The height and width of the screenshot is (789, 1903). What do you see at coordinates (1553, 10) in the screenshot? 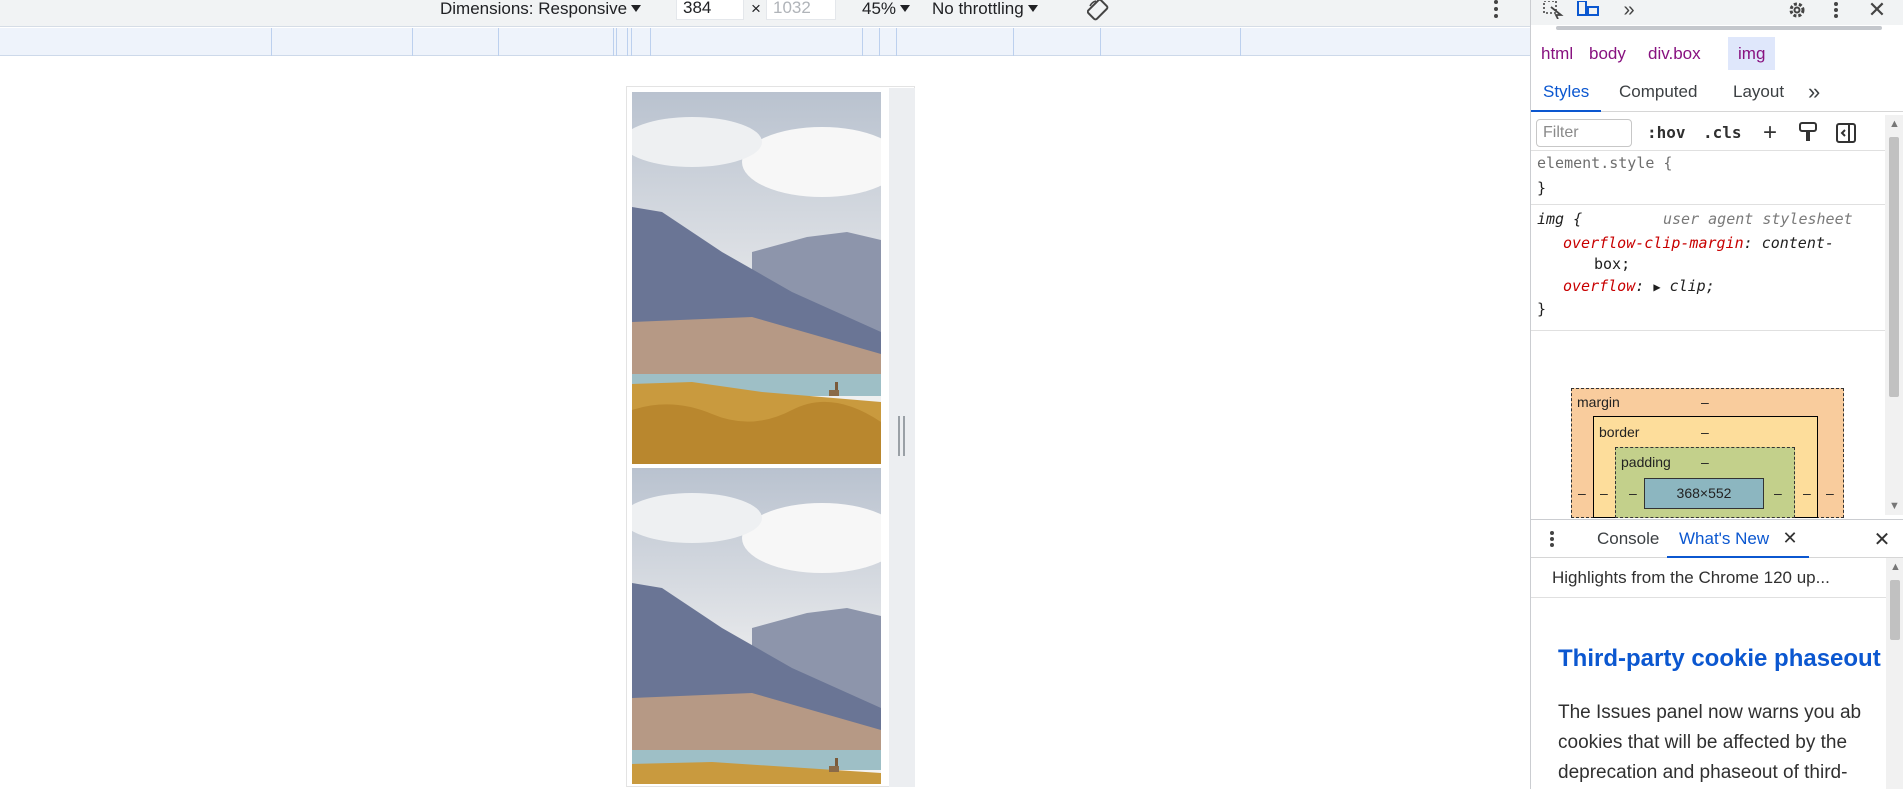
I see `inspect-element-icon` at bounding box center [1553, 10].